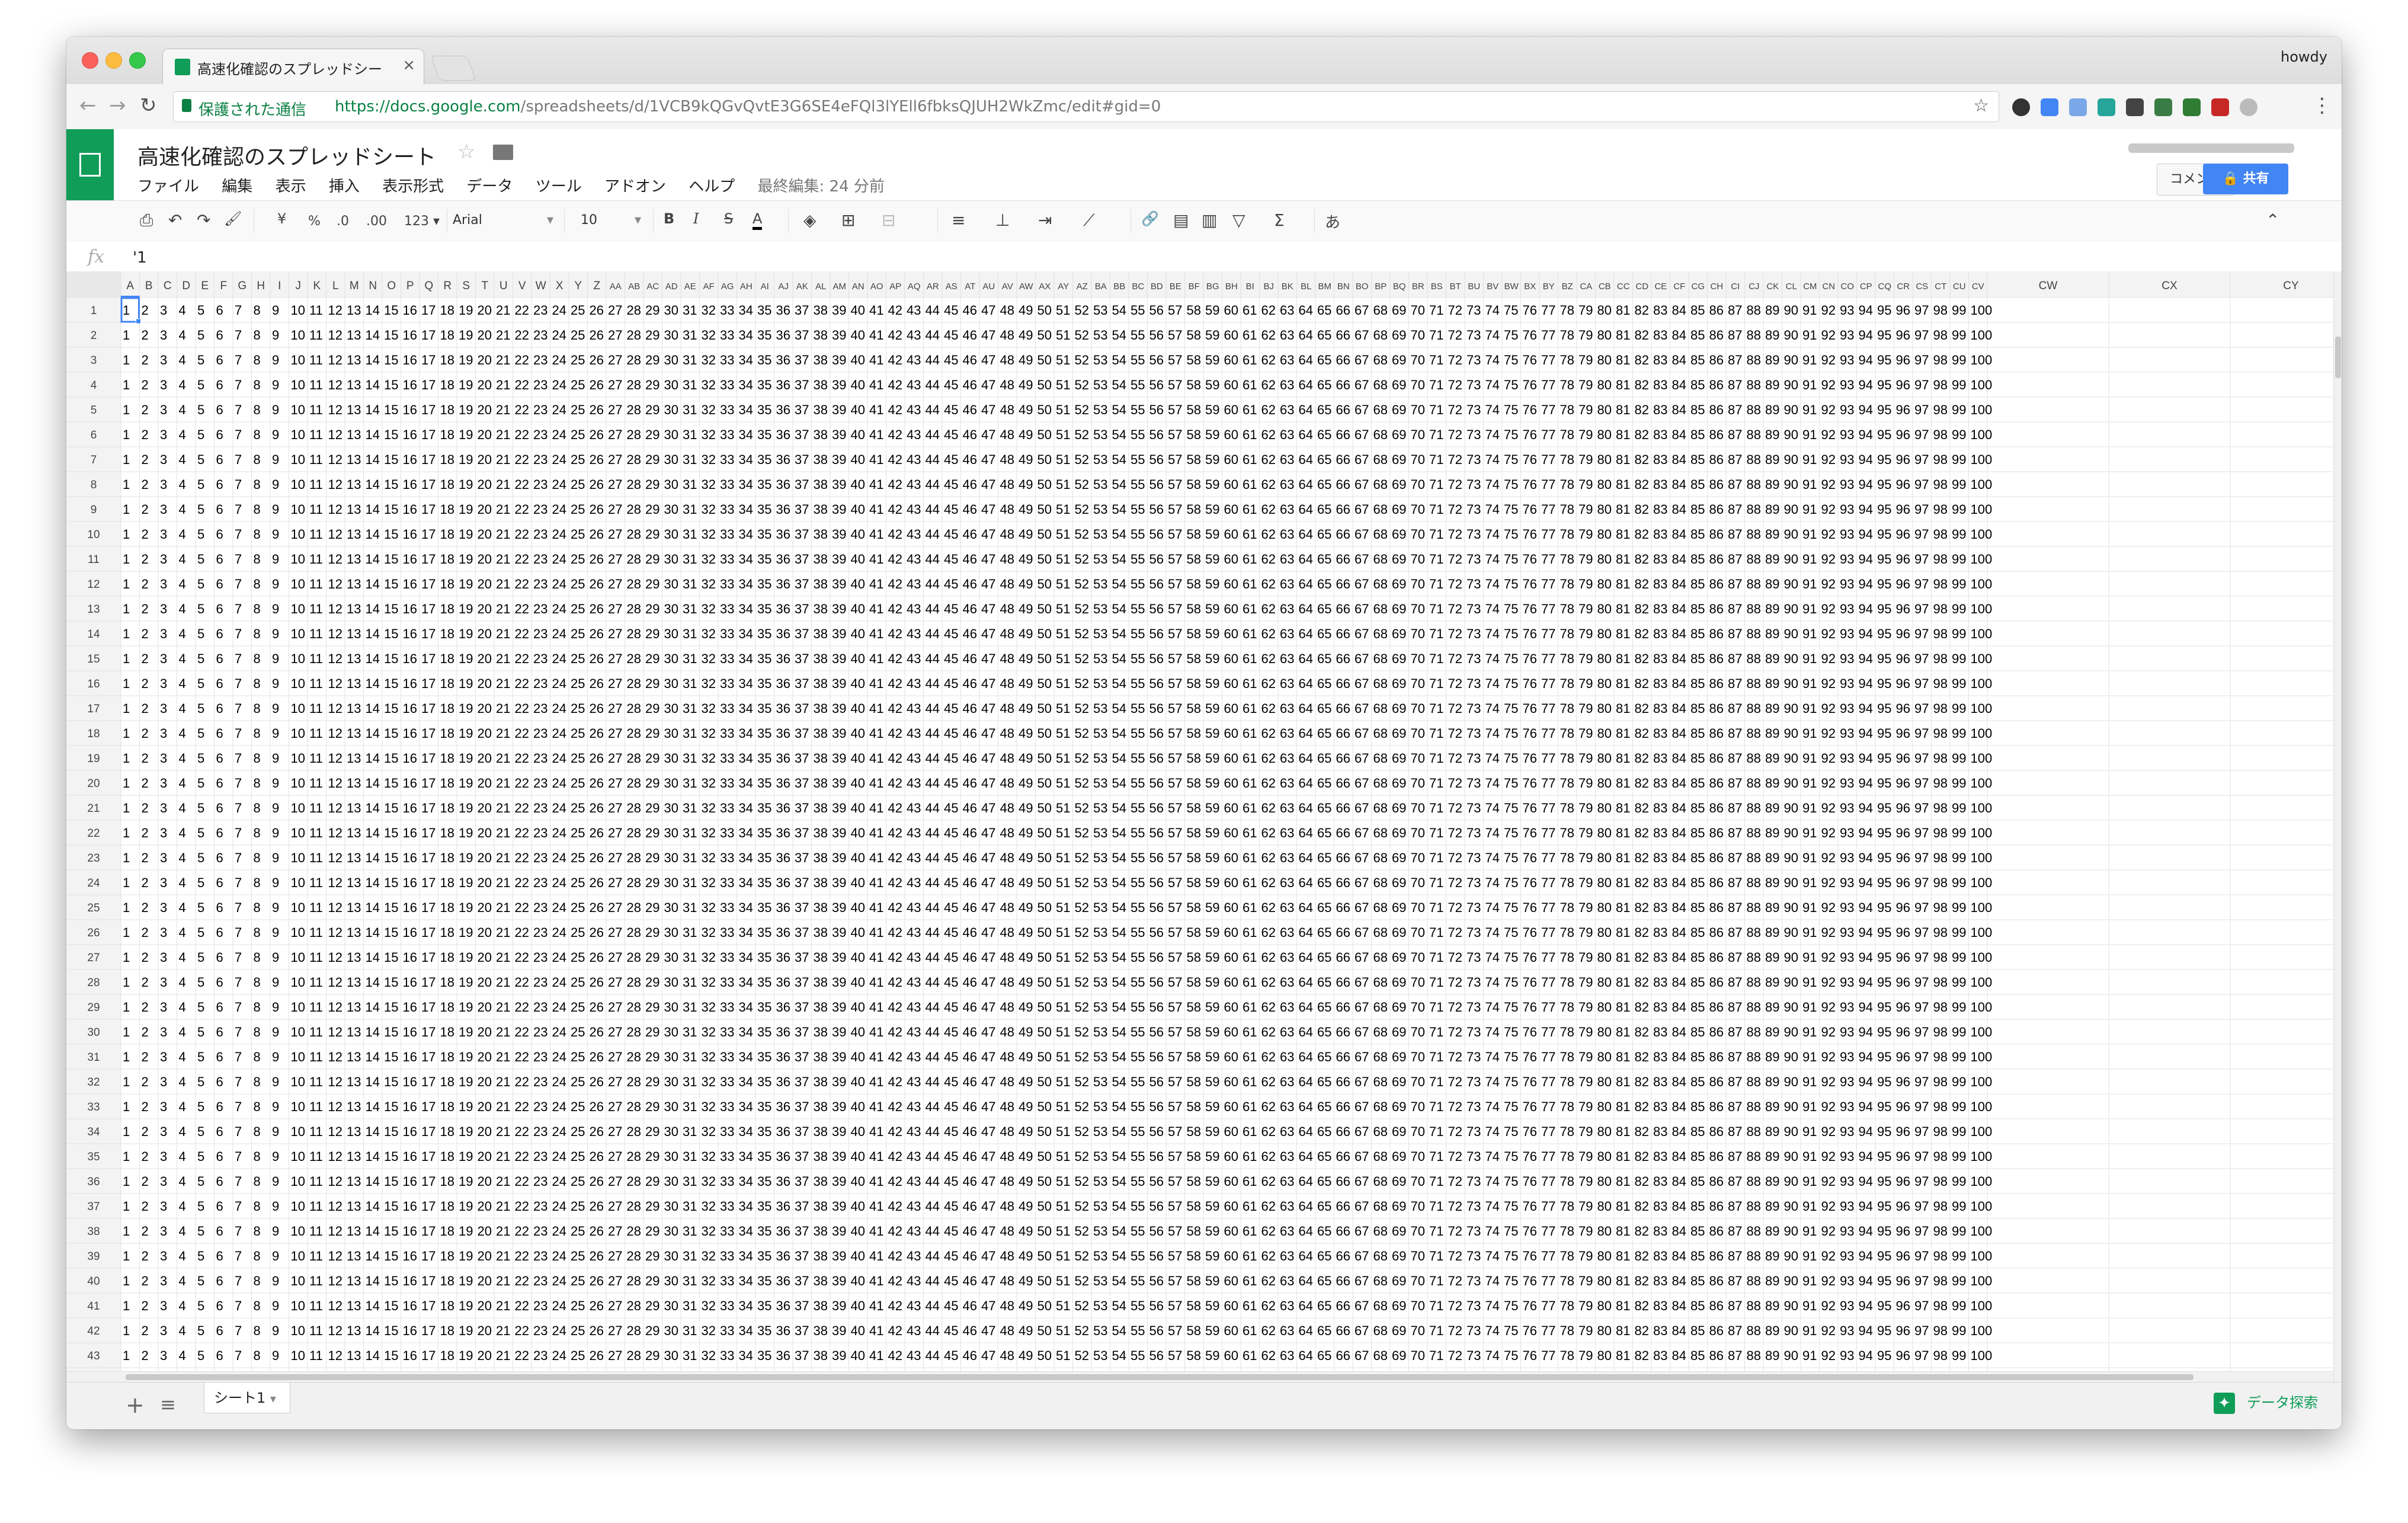 This screenshot has width=2408, height=1523. What do you see at coordinates (1772, 484) in the screenshot?
I see `cell-value: 89` at bounding box center [1772, 484].